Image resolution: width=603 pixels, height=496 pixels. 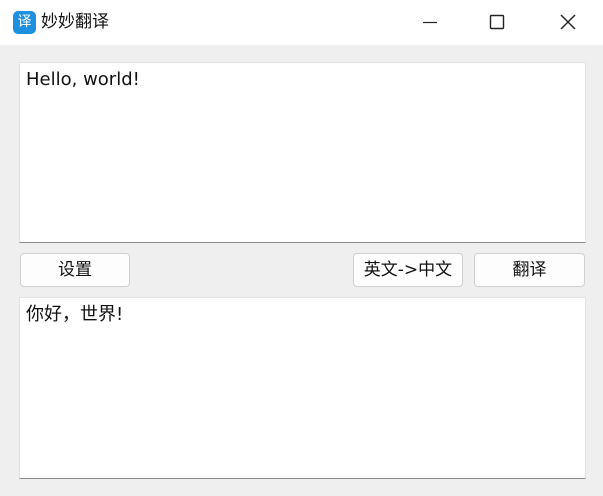 I want to click on app-logo-icon: 译, so click(x=24, y=22).